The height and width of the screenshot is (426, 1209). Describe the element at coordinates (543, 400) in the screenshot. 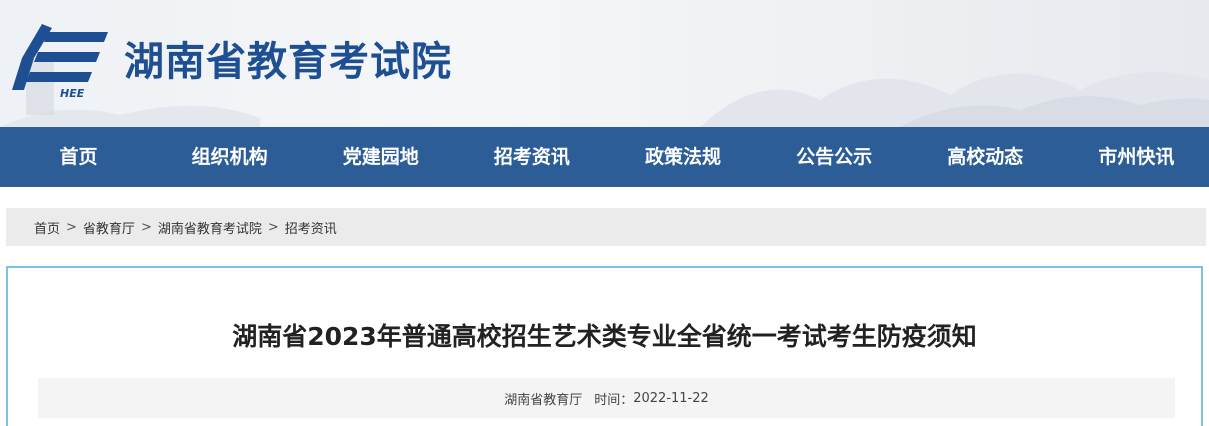

I see `article-source: 湖南省教育厅` at that location.